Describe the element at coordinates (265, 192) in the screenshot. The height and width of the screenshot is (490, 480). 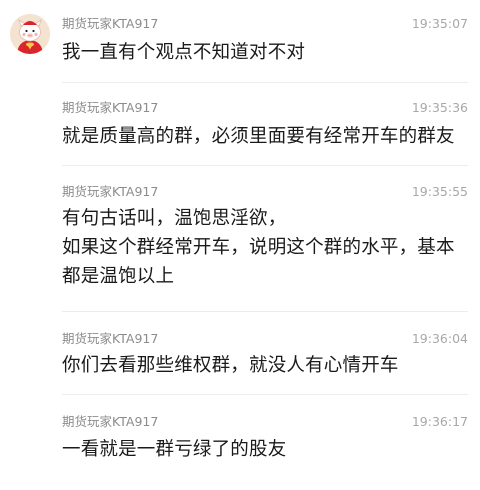
I see `message-meta: 期货玩家KTA917 19:35:55` at that location.